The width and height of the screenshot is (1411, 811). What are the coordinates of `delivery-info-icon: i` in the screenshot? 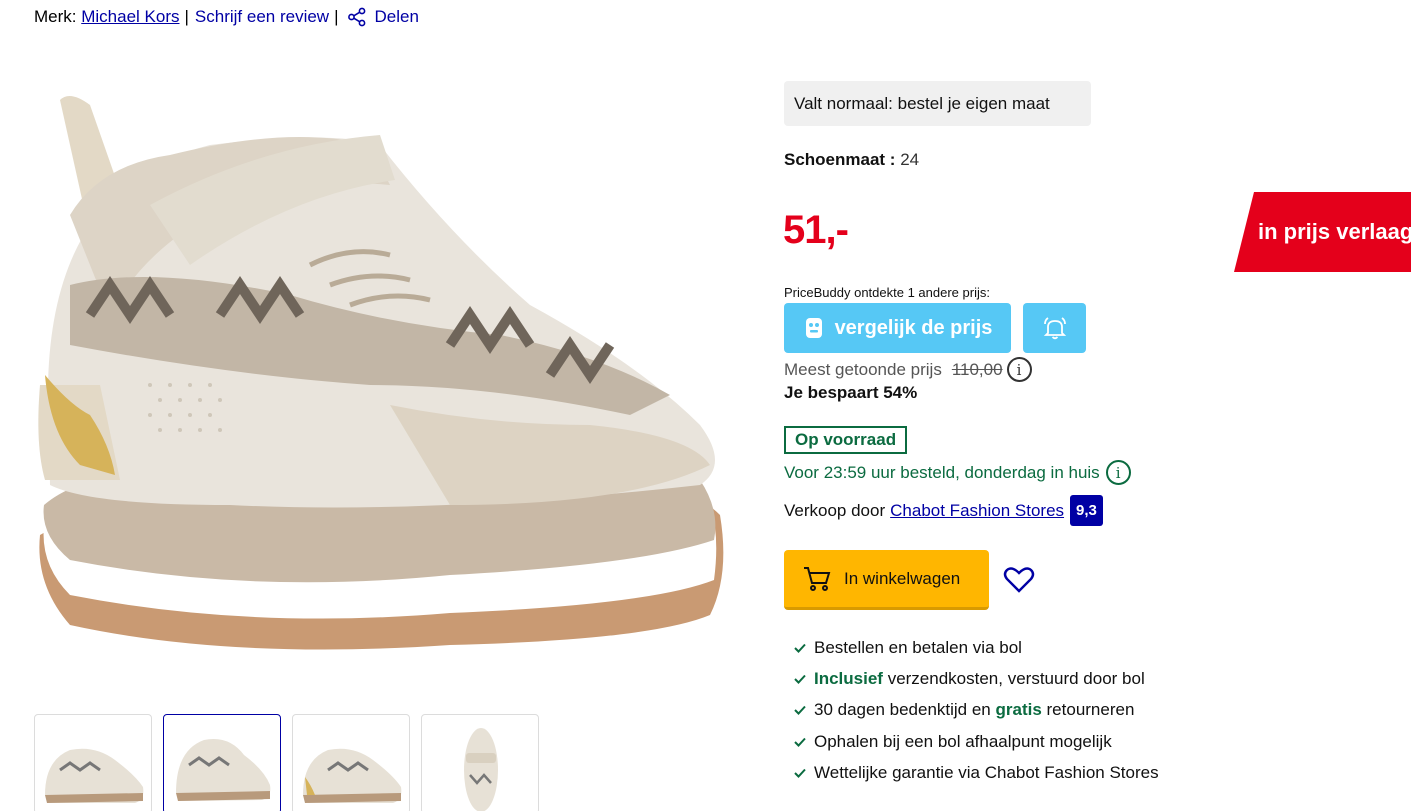 It's located at (1118, 472).